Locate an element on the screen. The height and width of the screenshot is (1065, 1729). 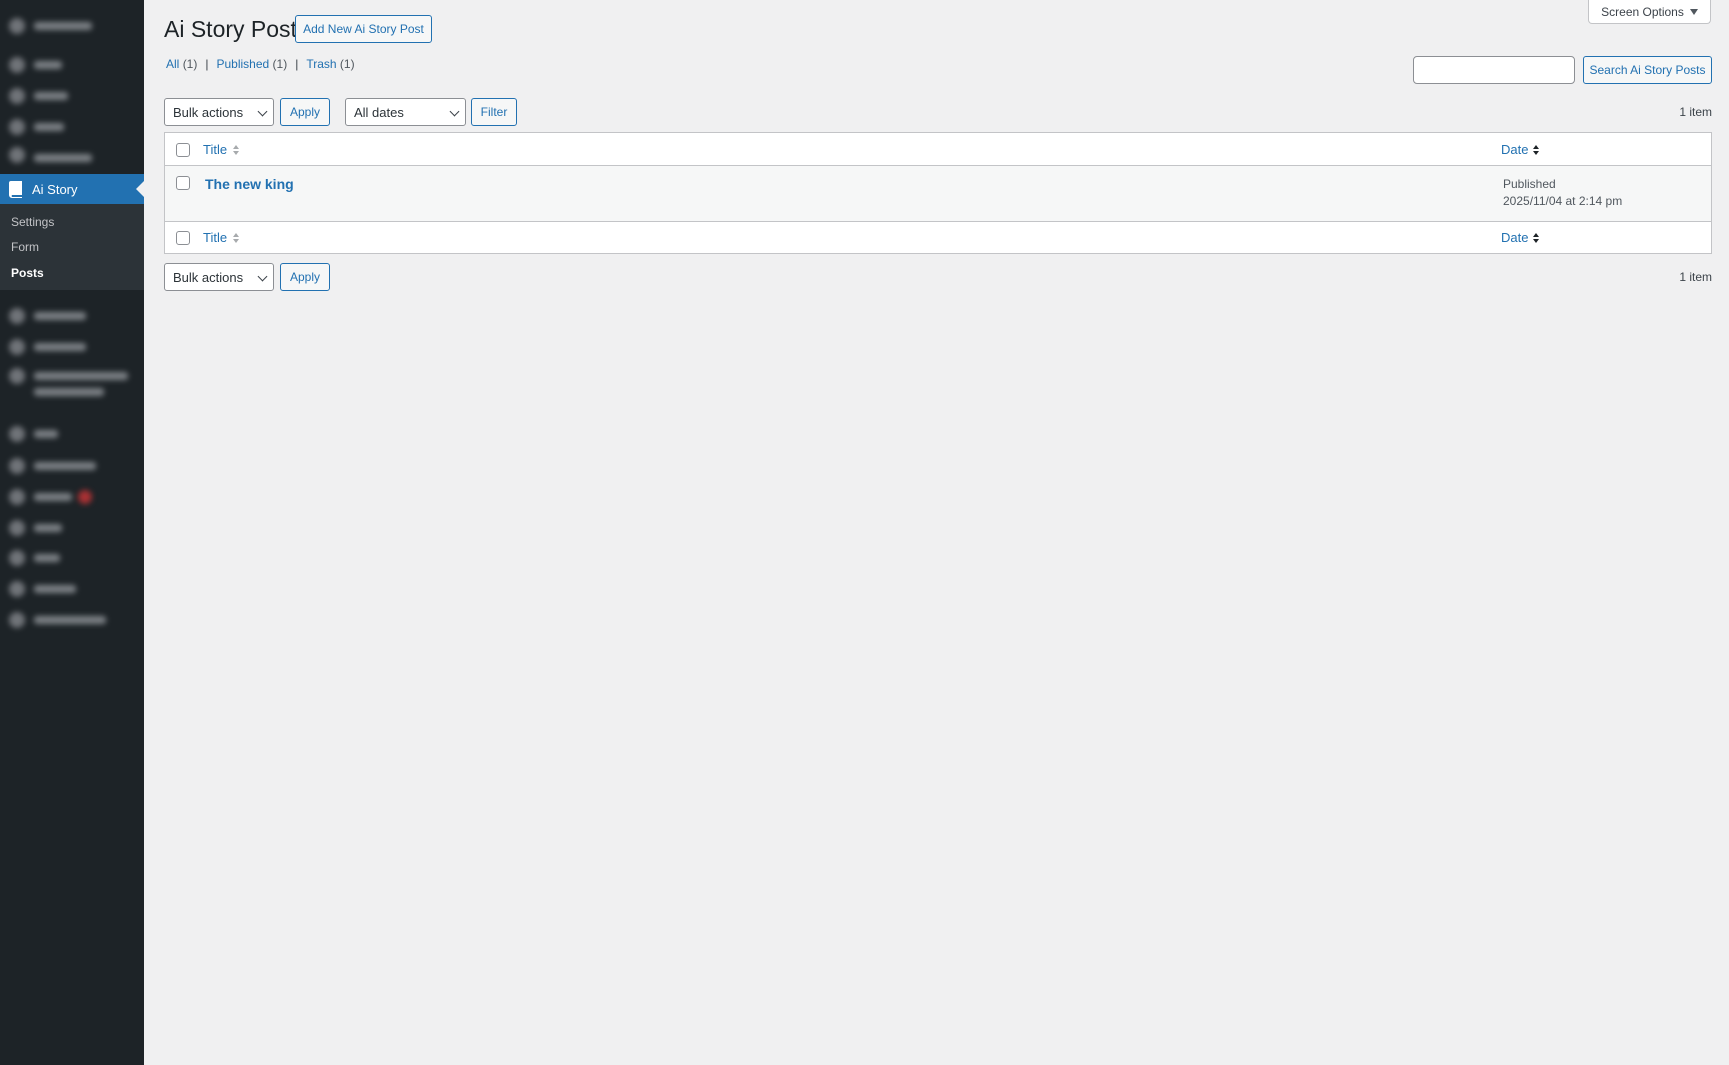
post-title-link: The new king is located at coordinates (249, 184).